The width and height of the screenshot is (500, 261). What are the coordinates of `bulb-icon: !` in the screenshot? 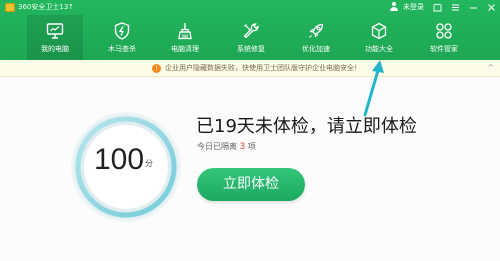 It's located at (156, 68).